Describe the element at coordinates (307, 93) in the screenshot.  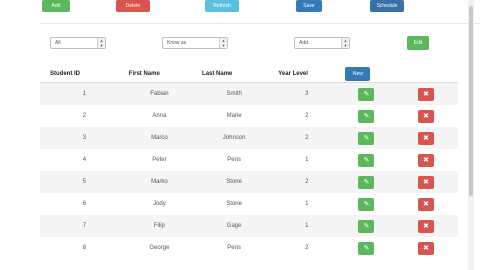
I see `cell-year: 3` at that location.